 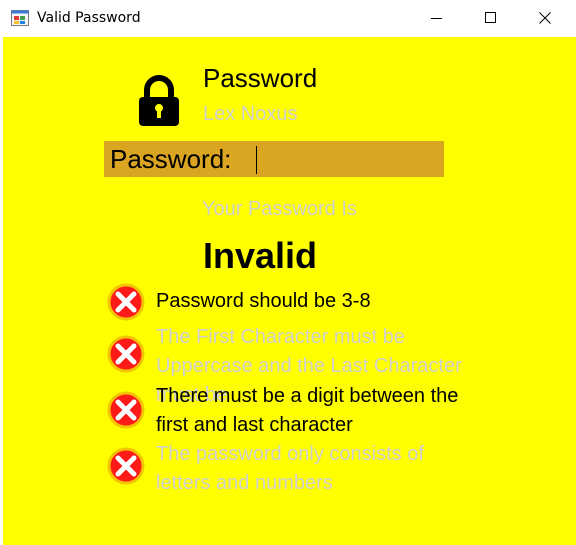 What do you see at coordinates (279, 209) in the screenshot?
I see `result-label: Your Password Is` at bounding box center [279, 209].